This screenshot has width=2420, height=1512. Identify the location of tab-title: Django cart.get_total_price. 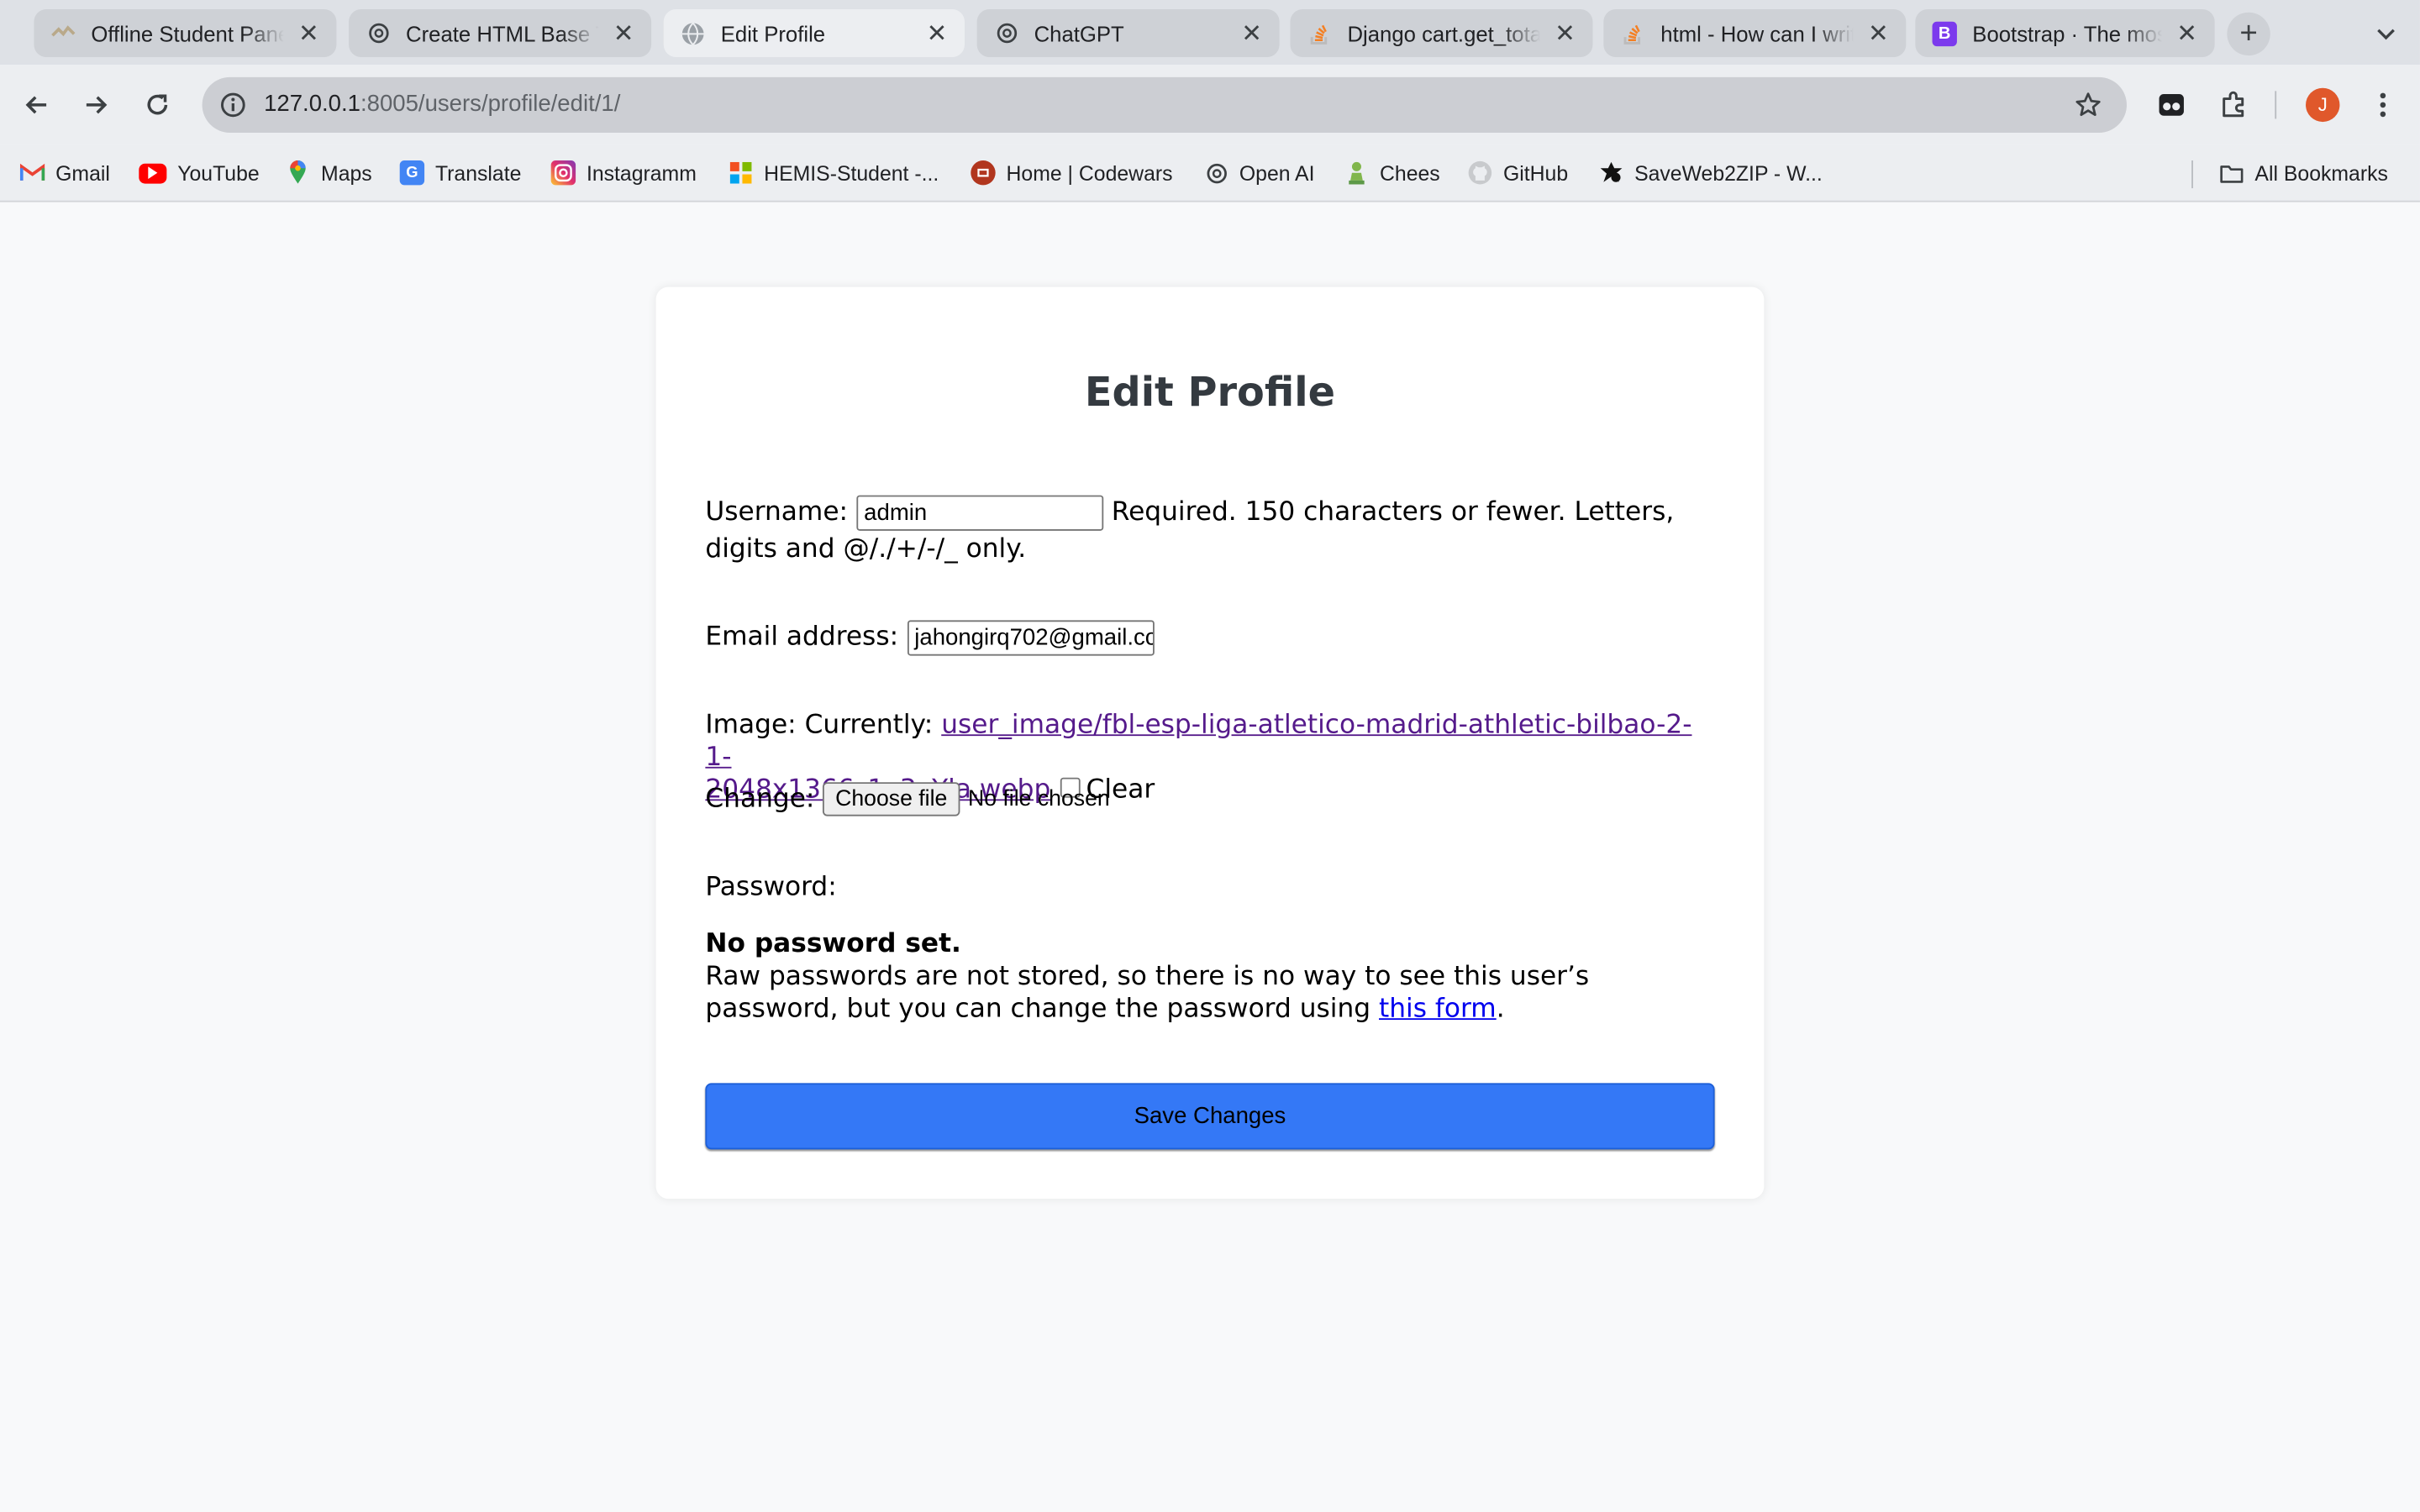
(1443, 33).